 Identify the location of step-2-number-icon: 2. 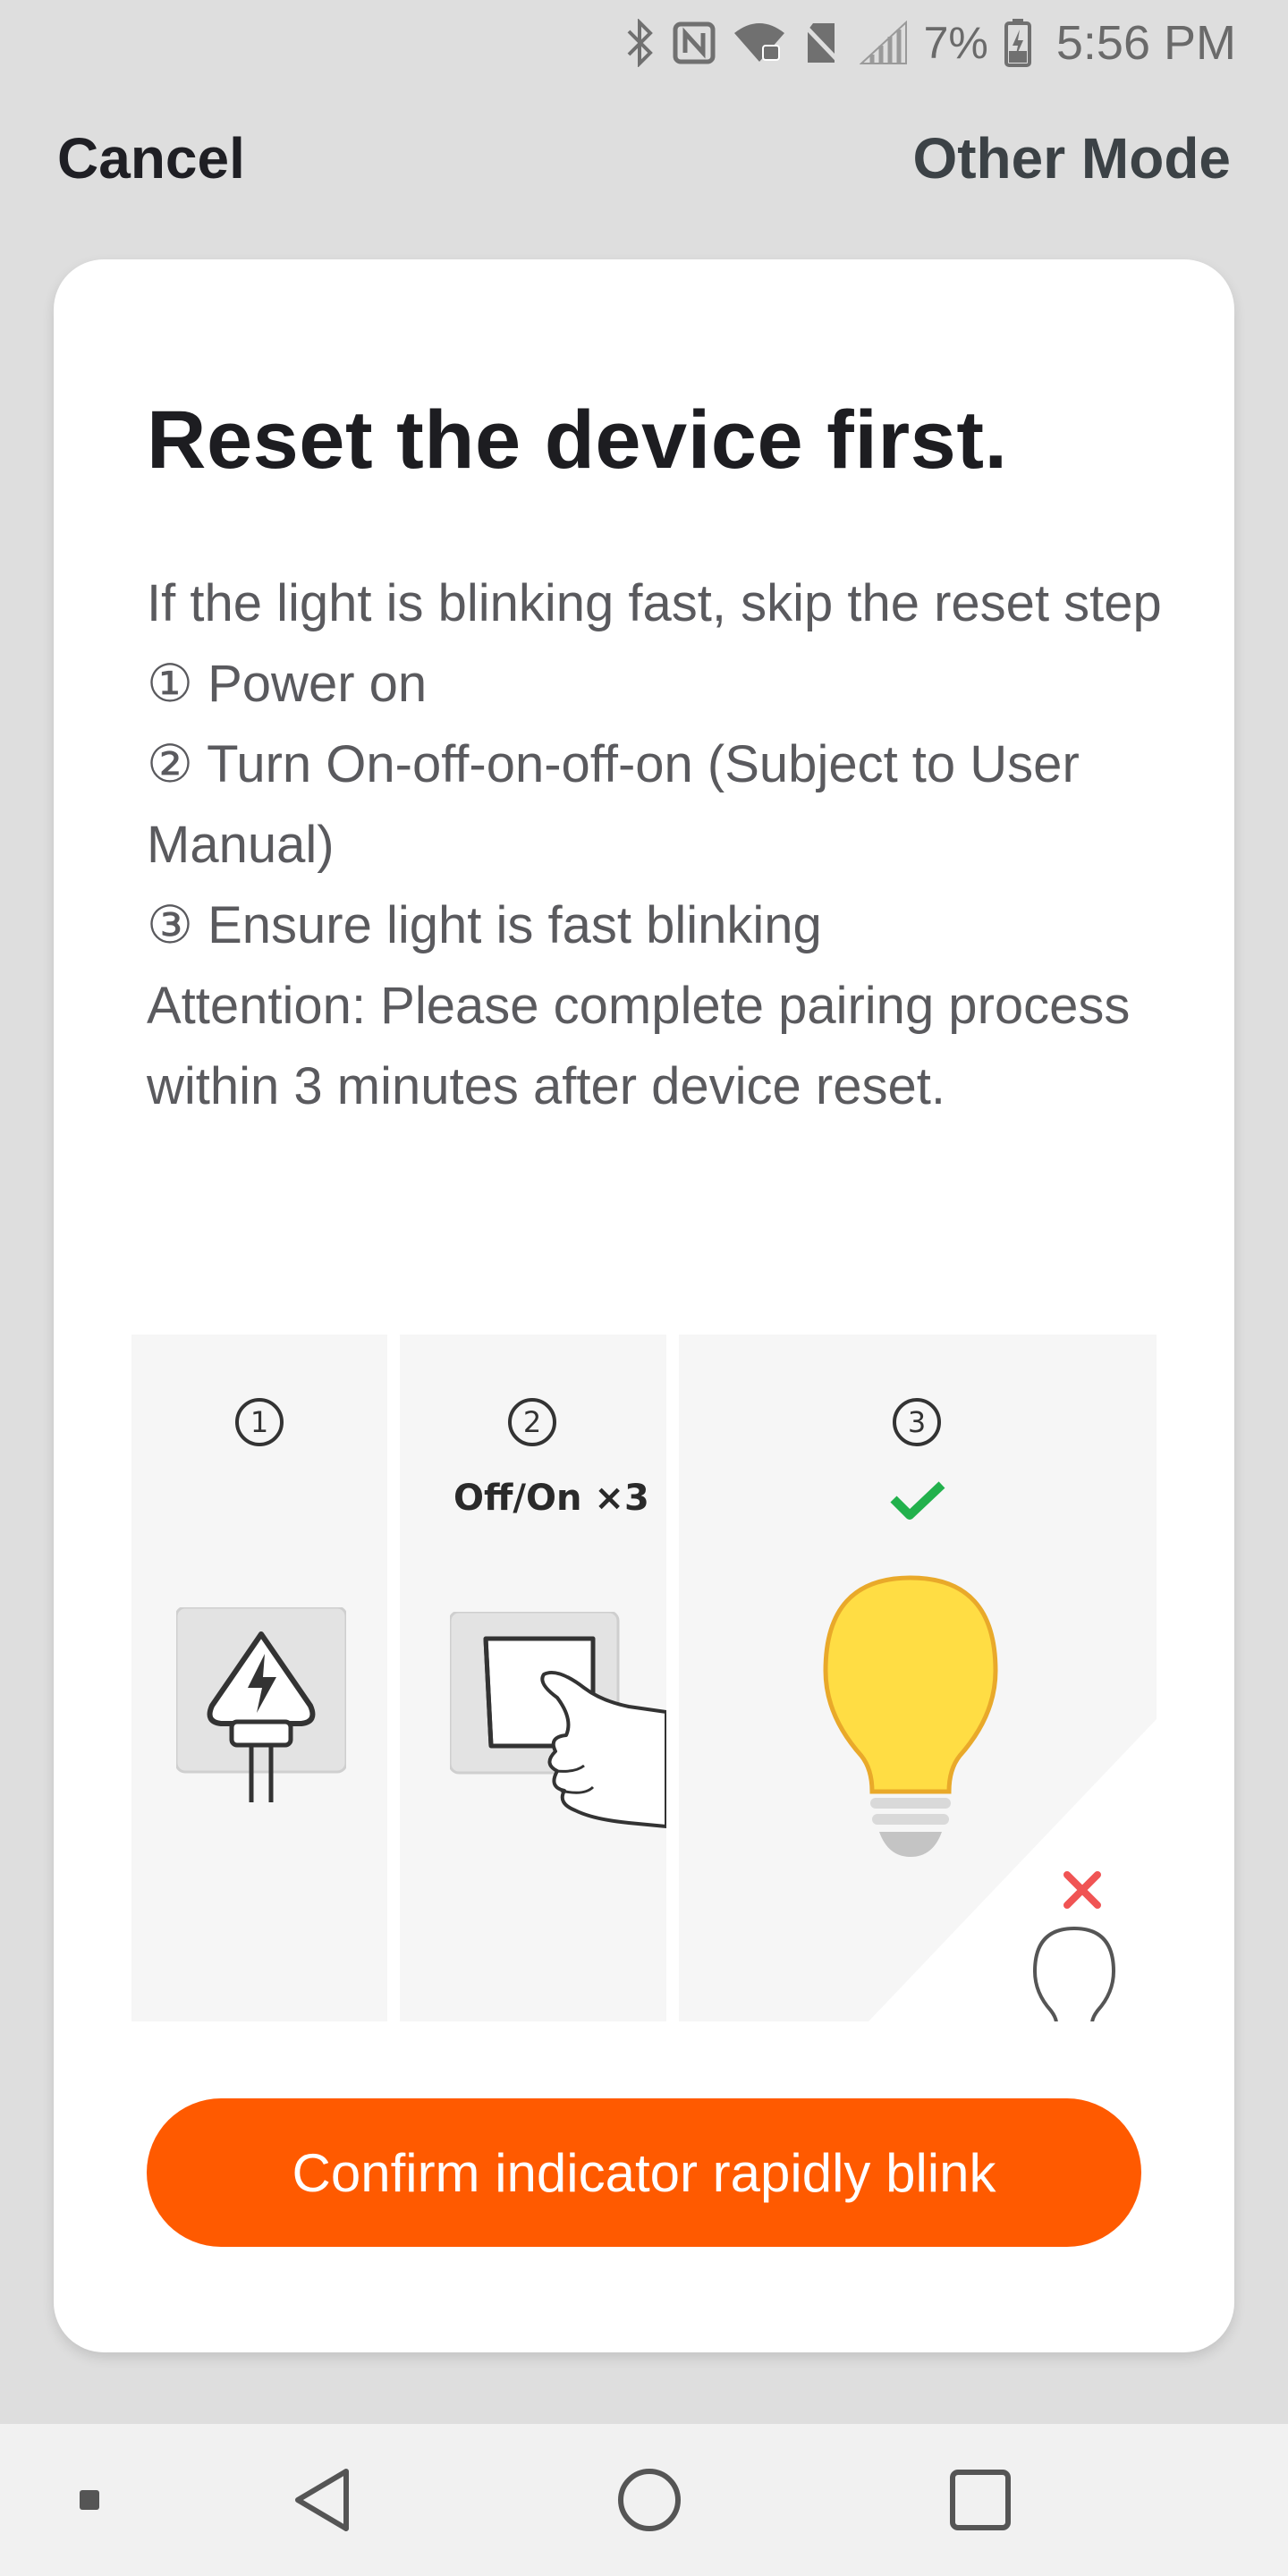
(532, 1424).